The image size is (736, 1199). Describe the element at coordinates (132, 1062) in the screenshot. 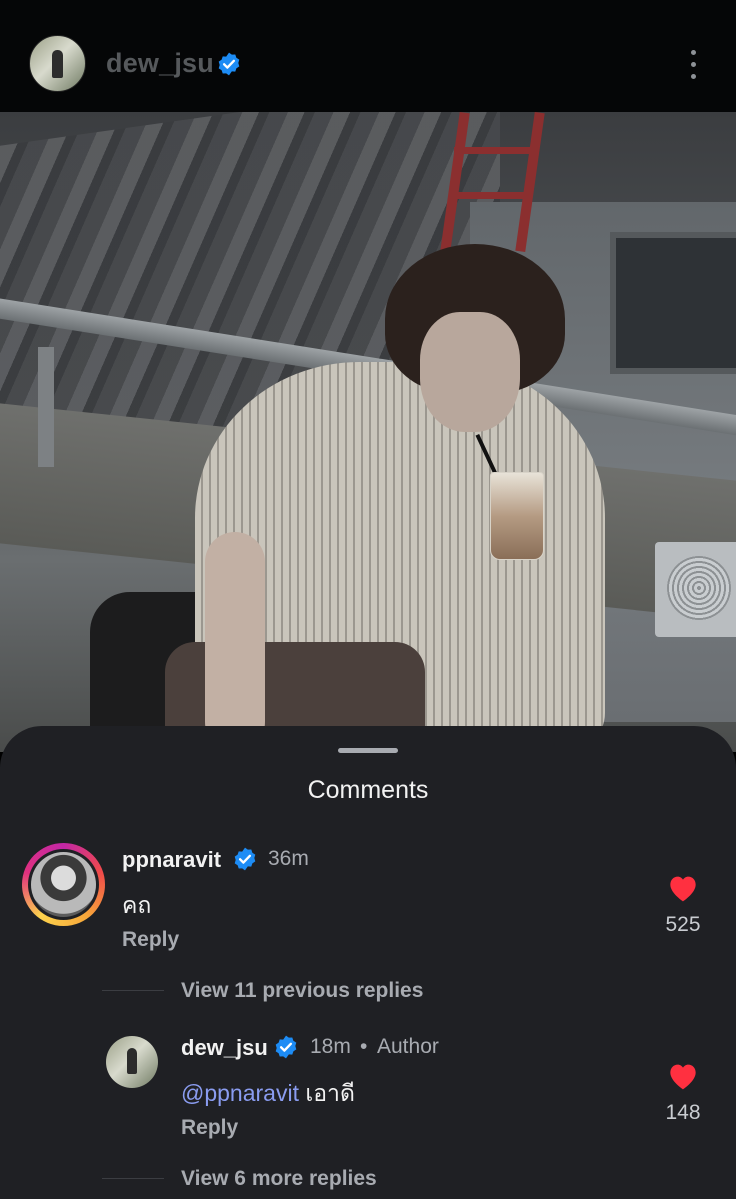

I see `reply-author-avatar` at that location.